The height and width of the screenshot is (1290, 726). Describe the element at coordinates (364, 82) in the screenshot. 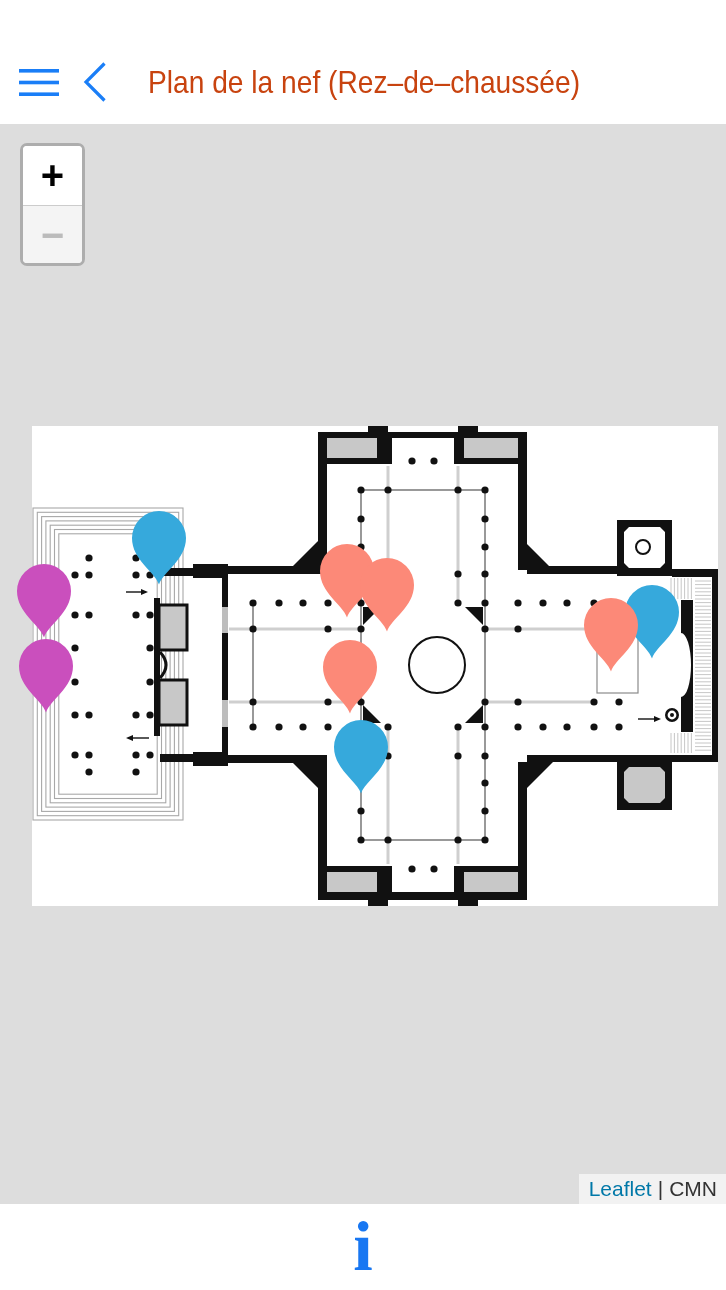

I see `page-title: Plan de la nef (Rez–de–chaussée)` at that location.